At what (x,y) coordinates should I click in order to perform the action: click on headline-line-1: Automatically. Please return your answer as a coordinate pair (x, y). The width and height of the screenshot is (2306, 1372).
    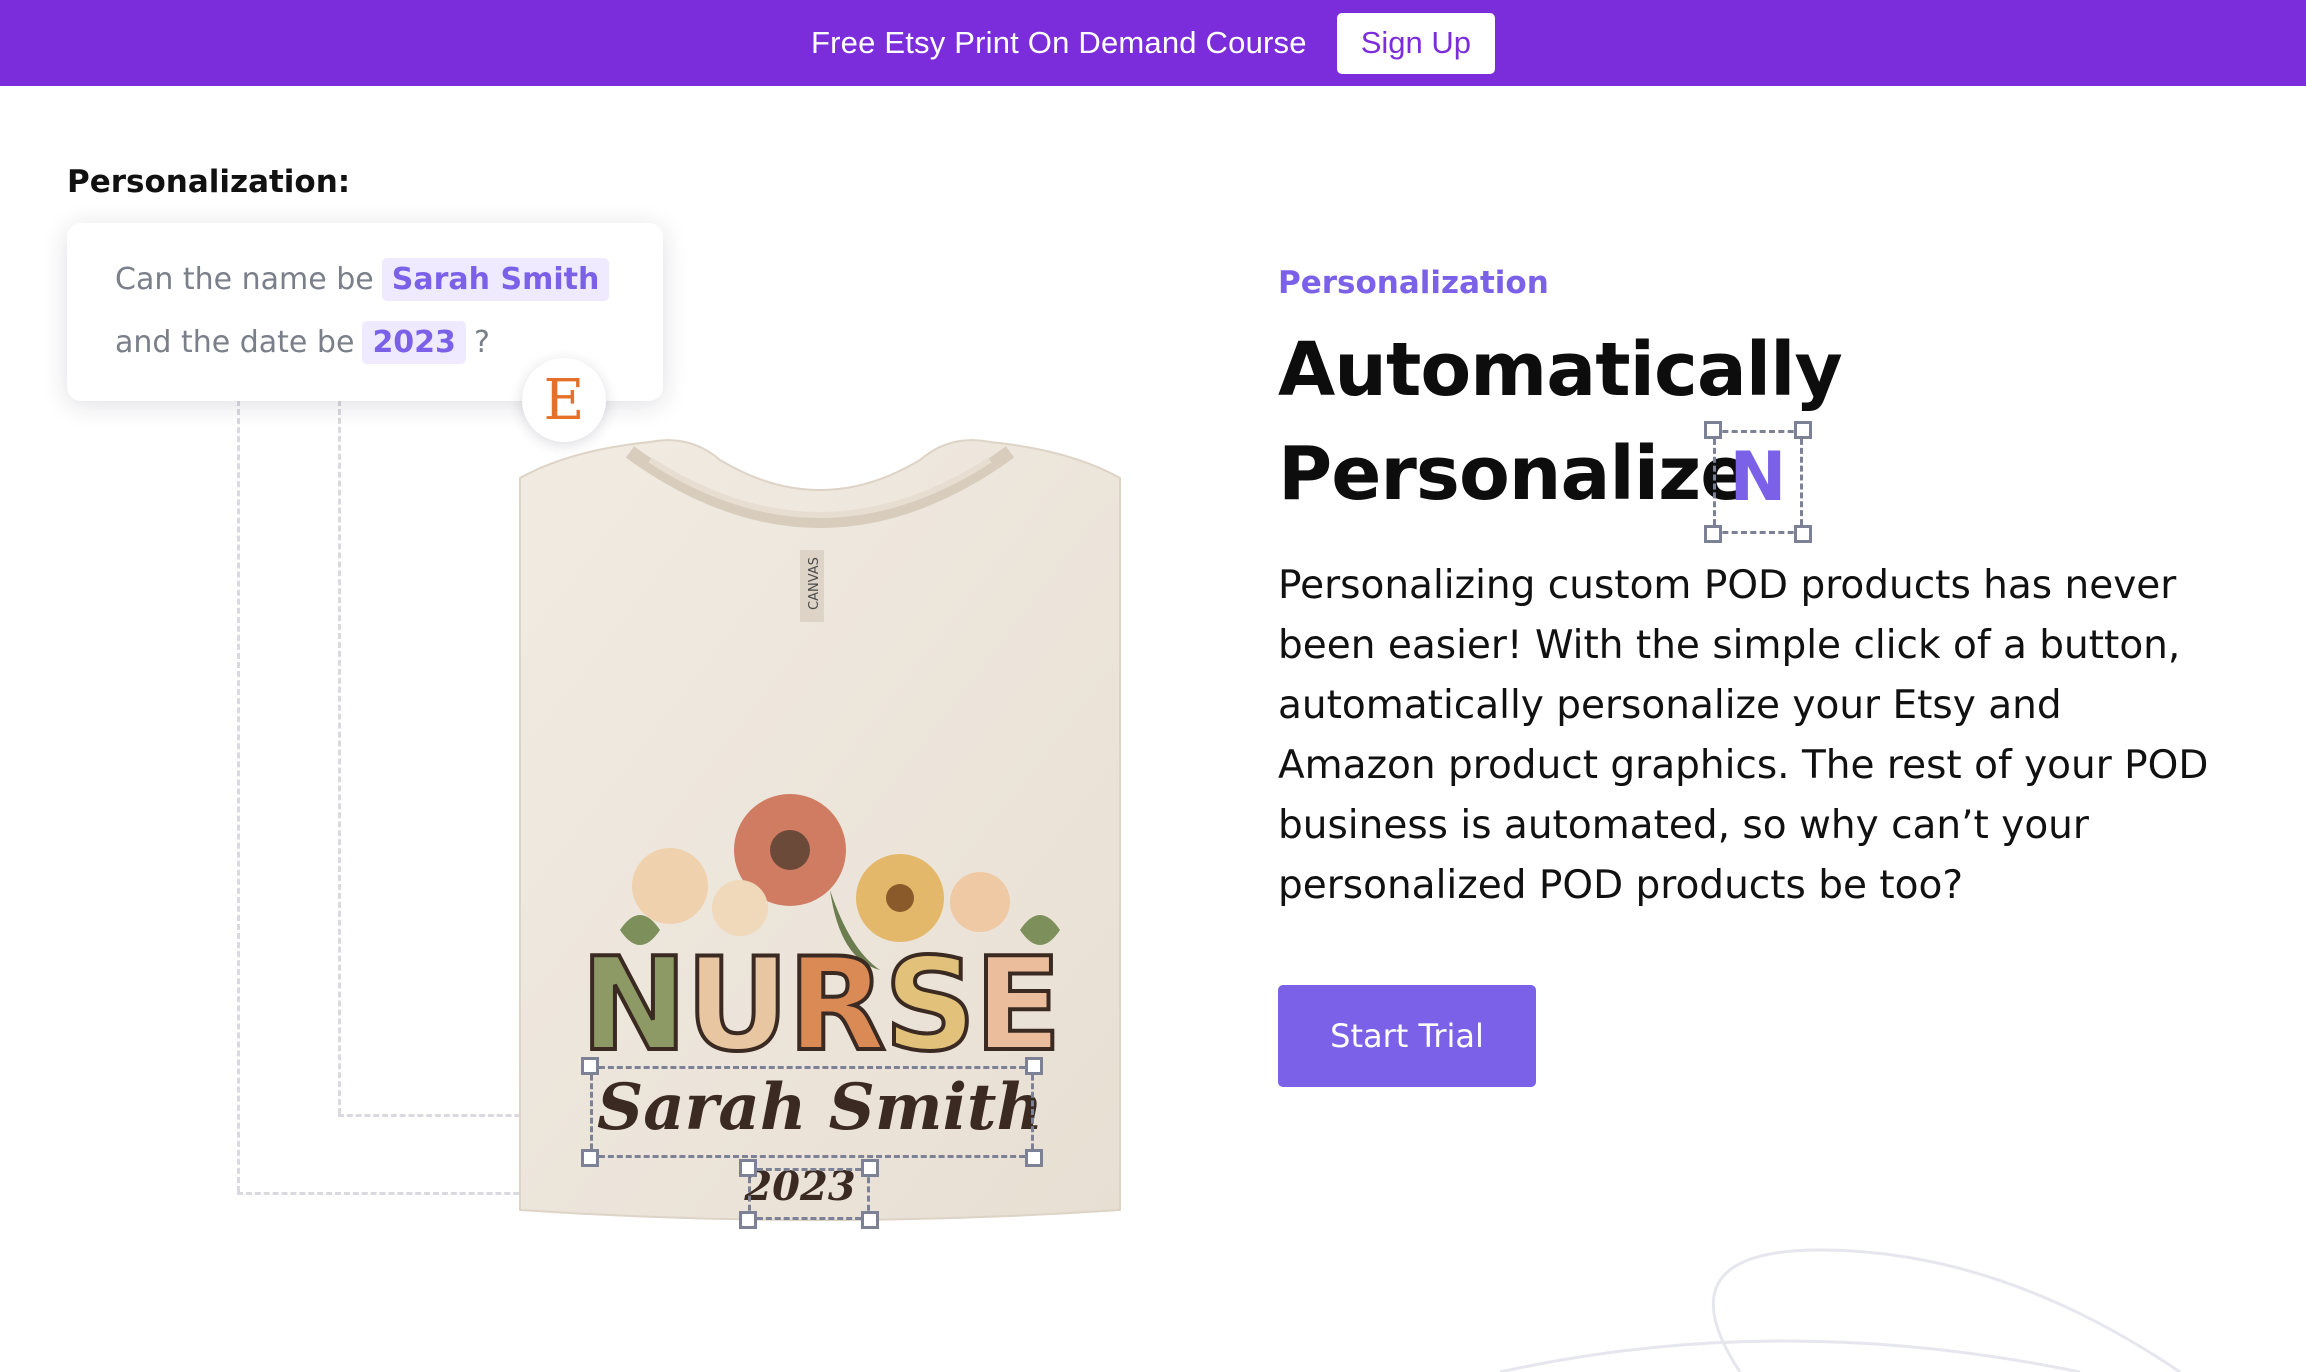
    Looking at the image, I should click on (1560, 370).